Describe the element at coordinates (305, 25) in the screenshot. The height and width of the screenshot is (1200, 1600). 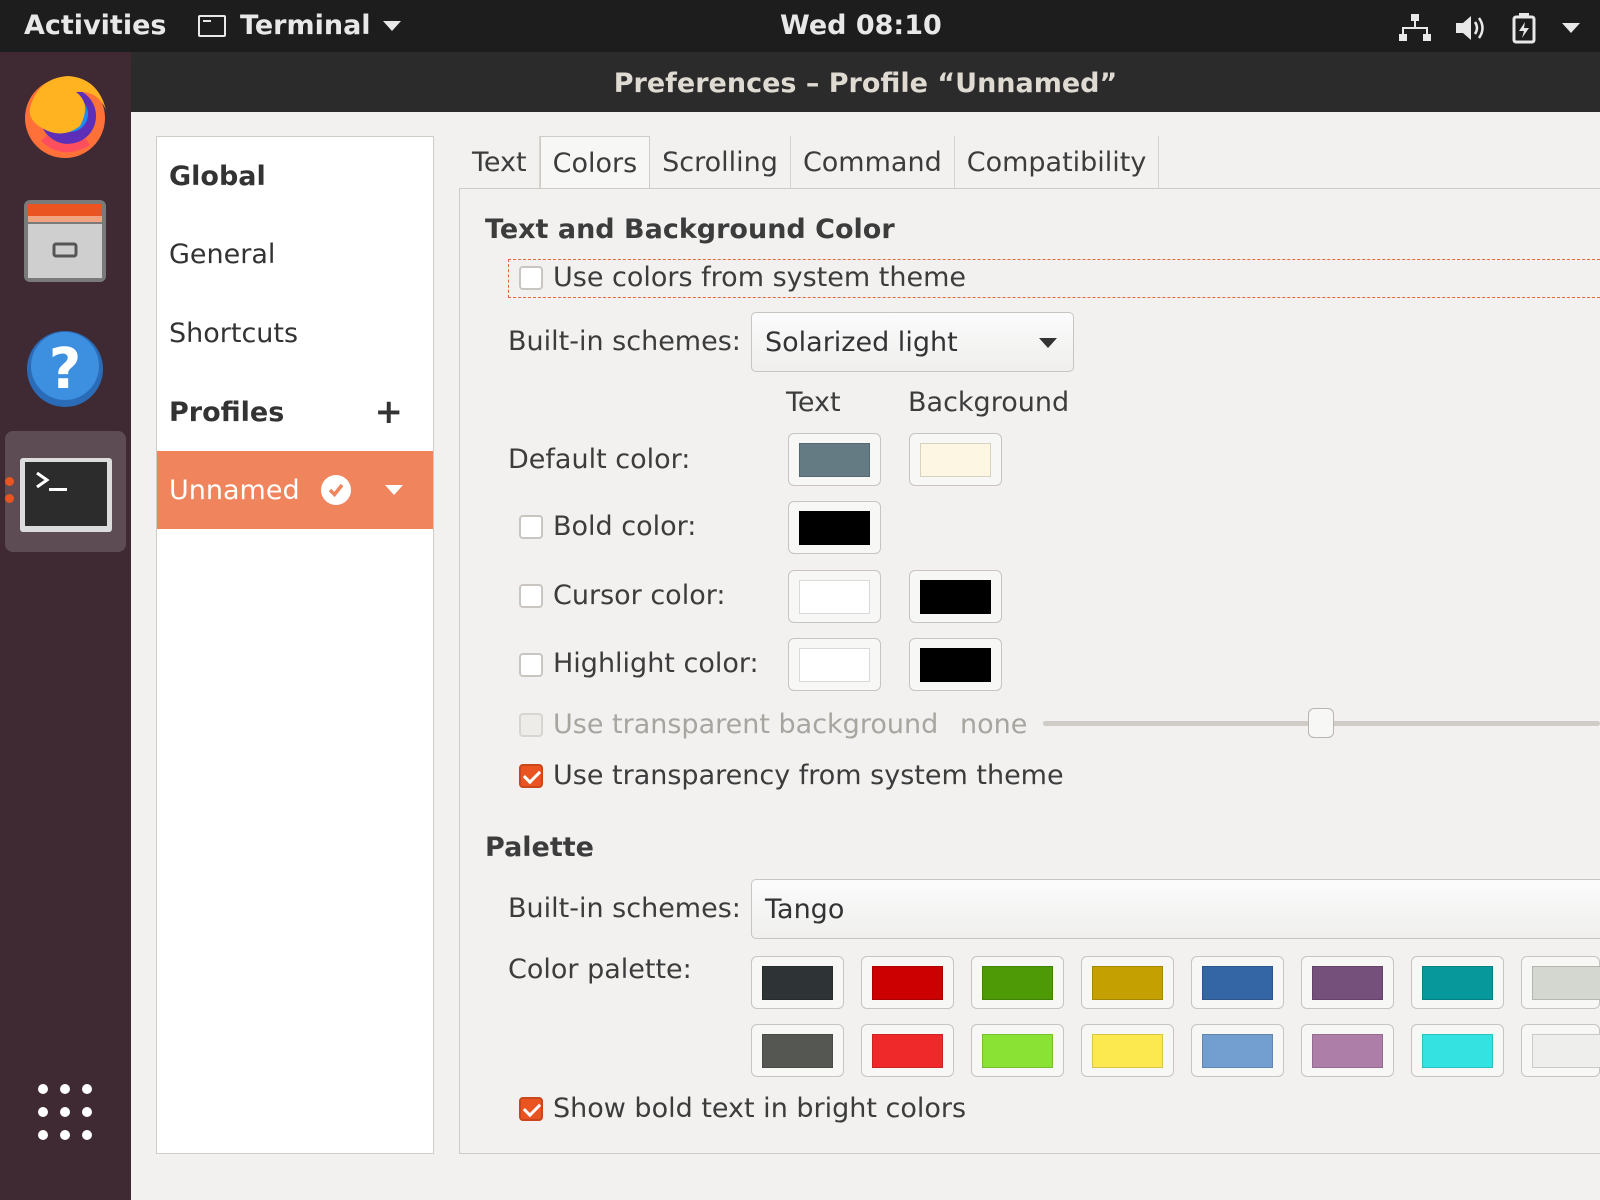
I see `app-menu-label: Terminal` at that location.